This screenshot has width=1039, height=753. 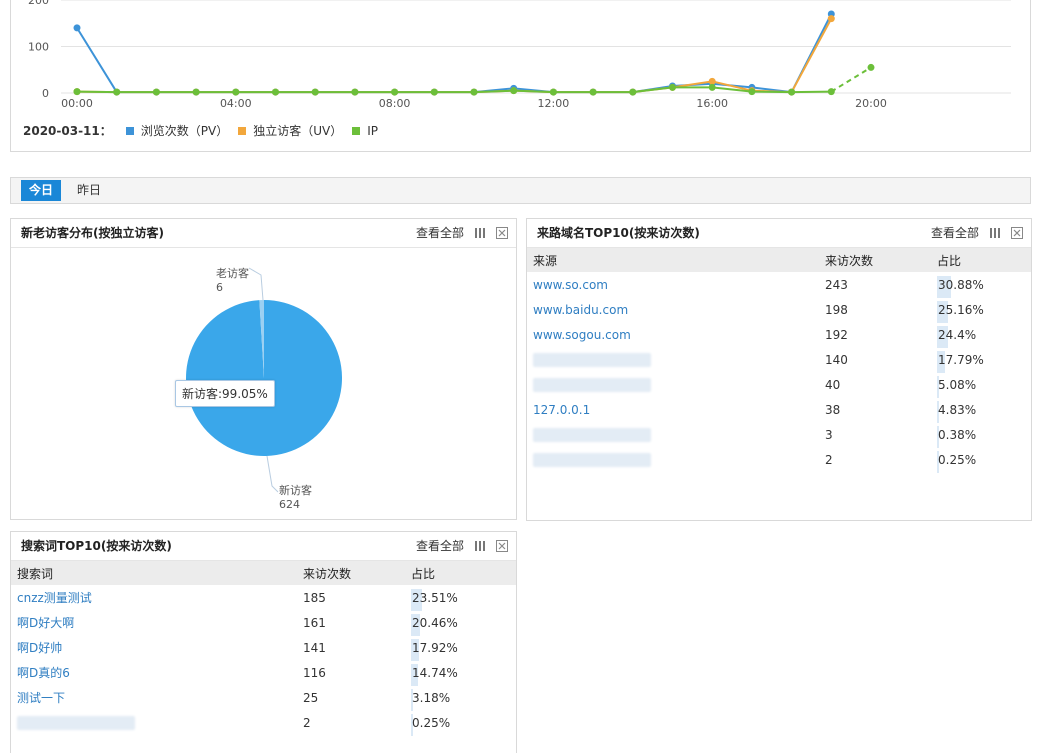 What do you see at coordinates (154, 573) in the screenshot?
I see `column-header-keyword: 搜索词` at bounding box center [154, 573].